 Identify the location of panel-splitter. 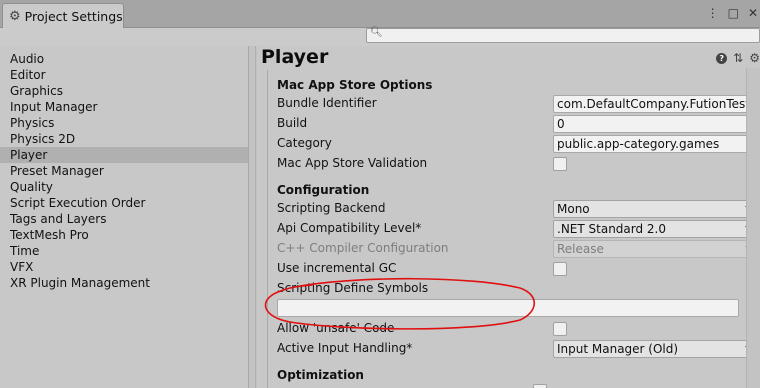
(253, 217).